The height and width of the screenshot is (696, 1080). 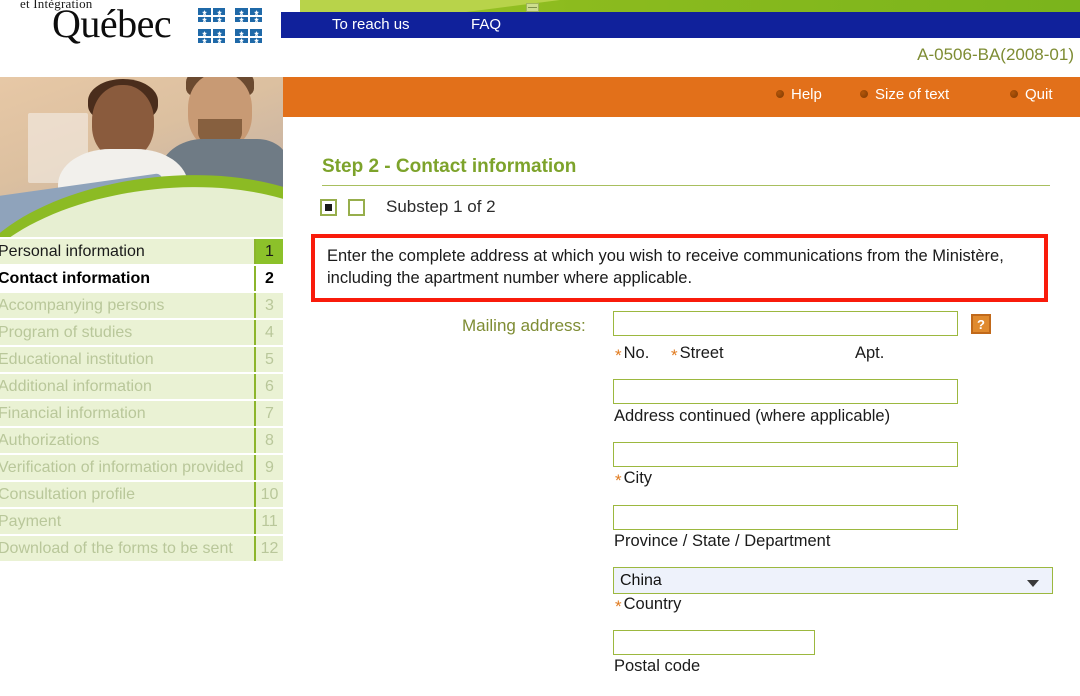 I want to click on form-code: A-0506-BA(2008-01), so click(x=995, y=54).